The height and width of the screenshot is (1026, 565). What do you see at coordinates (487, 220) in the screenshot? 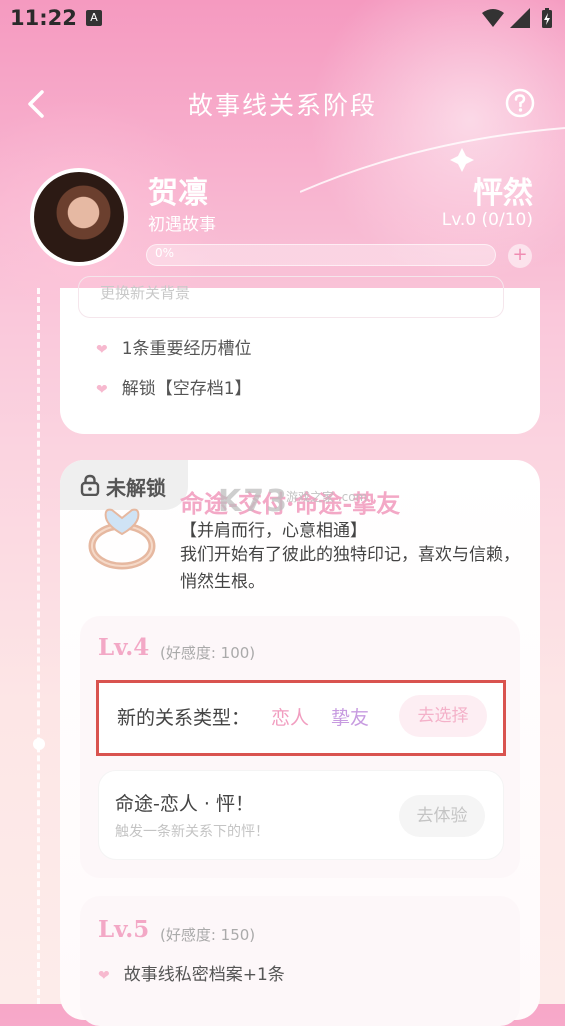
I see `relation-level: Lv.0 (0/10)` at bounding box center [487, 220].